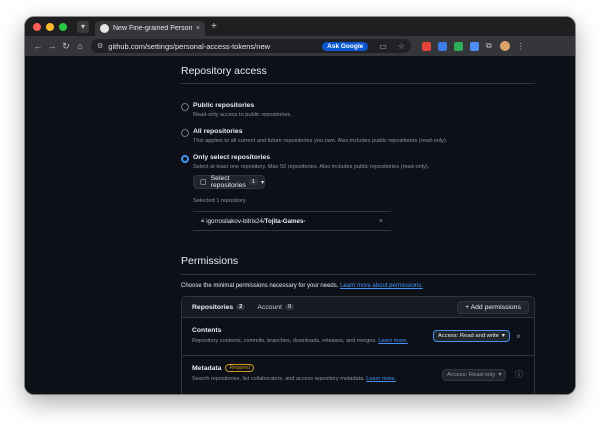  I want to click on chevron-down-icon: ▾, so click(83, 26).